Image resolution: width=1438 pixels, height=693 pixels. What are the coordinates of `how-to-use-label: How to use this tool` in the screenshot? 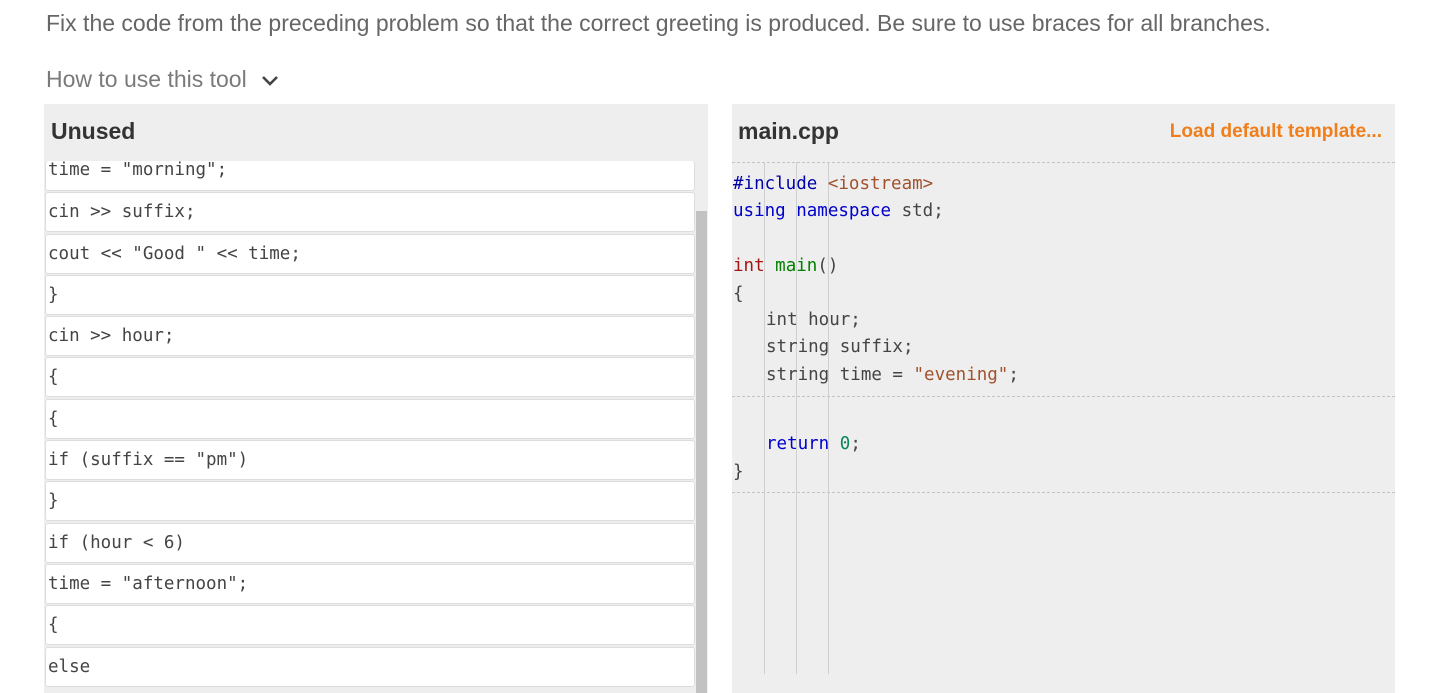 It's located at (146, 79).